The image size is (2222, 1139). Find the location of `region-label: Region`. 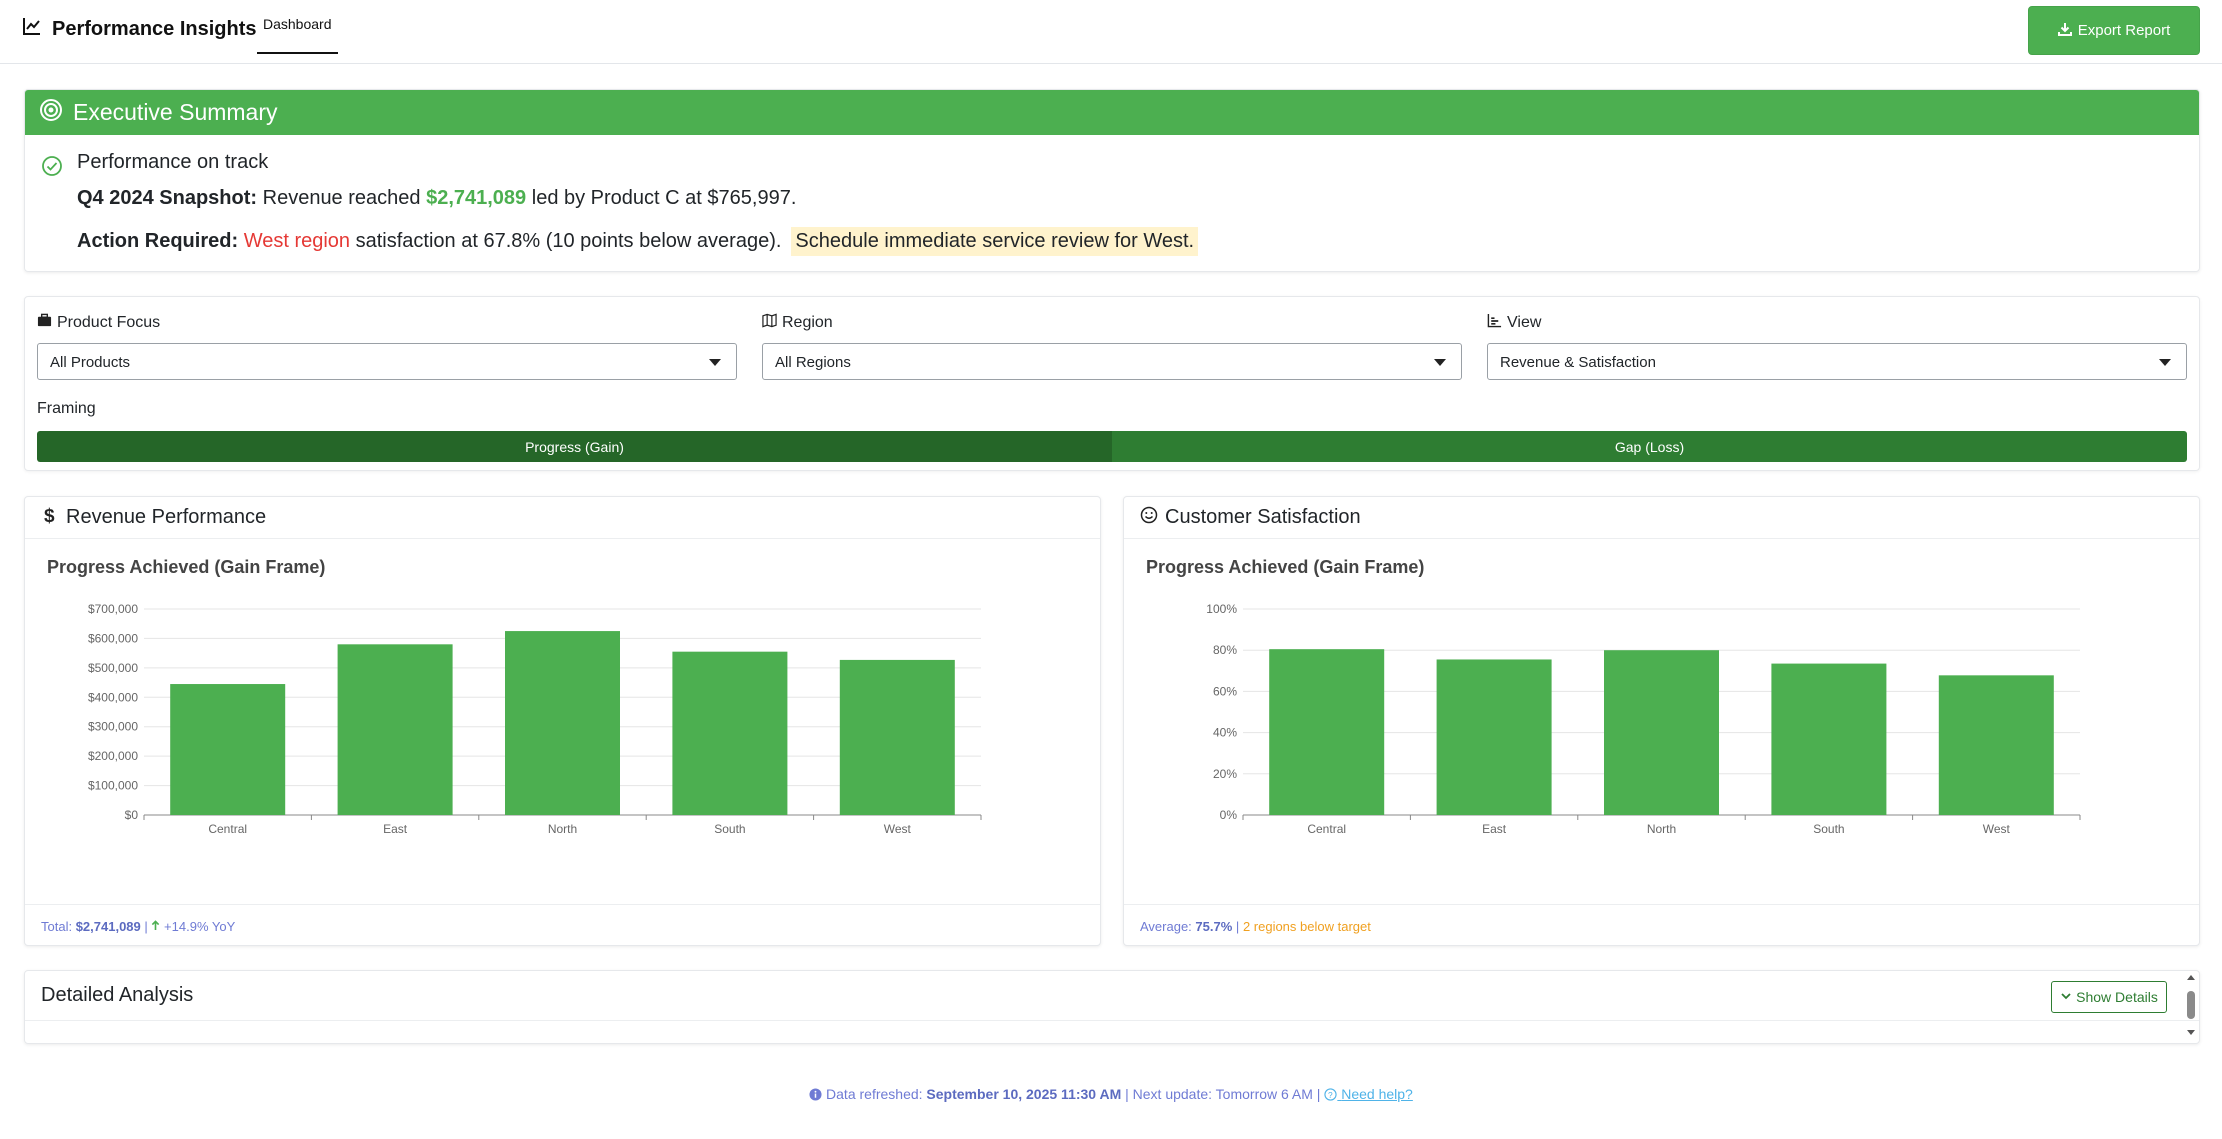

region-label: Region is located at coordinates (797, 323).